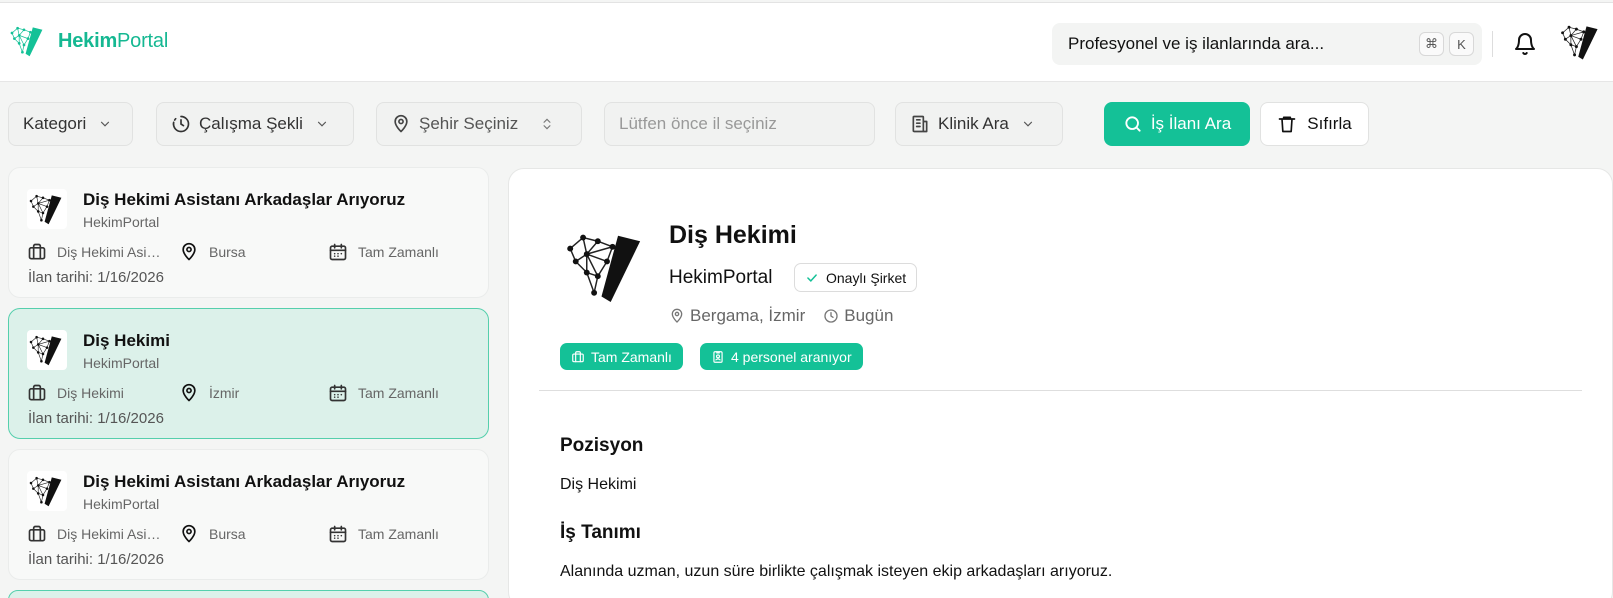  Describe the element at coordinates (718, 356) in the screenshot. I see `id-badge-icon` at that location.